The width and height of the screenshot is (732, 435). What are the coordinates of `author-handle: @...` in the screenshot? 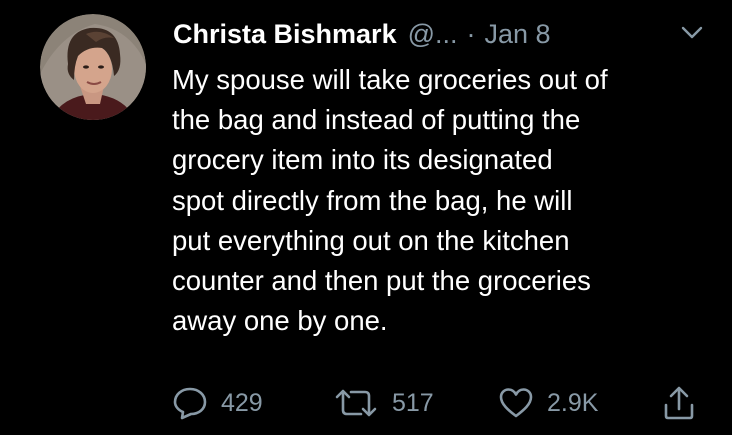 It's located at (433, 34).